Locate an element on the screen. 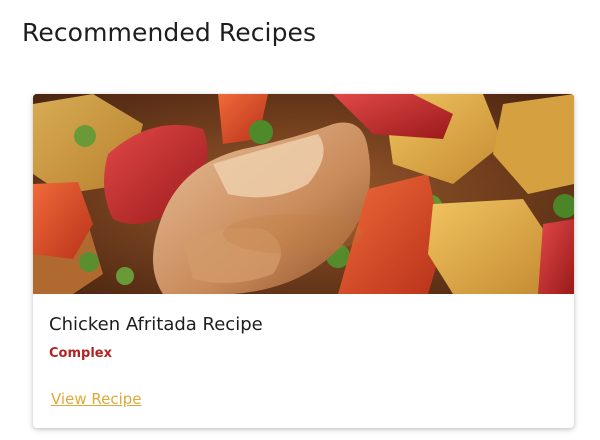 The width and height of the screenshot is (600, 440). view-recipe-link: View Recipe is located at coordinates (96, 399).